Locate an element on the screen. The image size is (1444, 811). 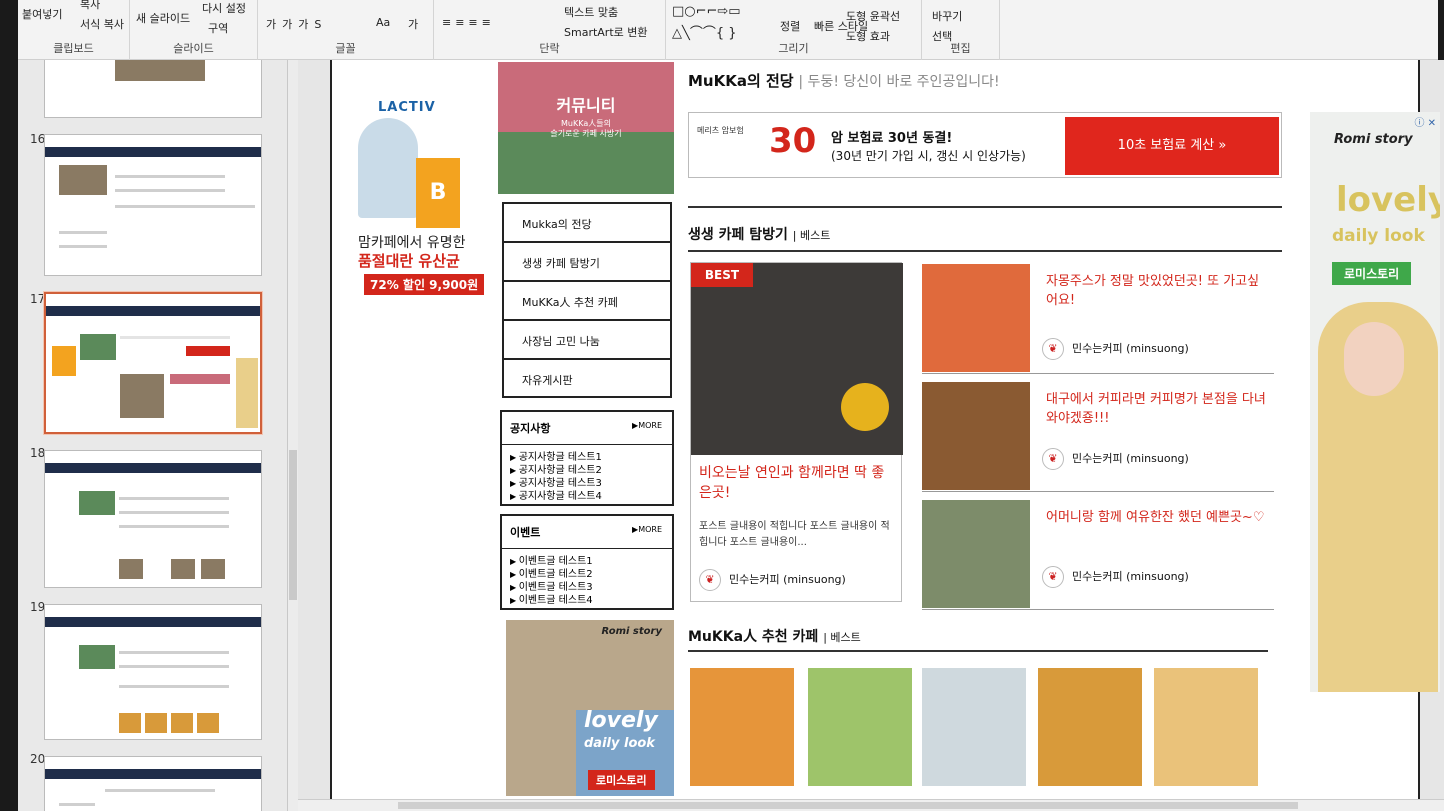
community-title: 커뮤니티 is located at coordinates (586, 105).